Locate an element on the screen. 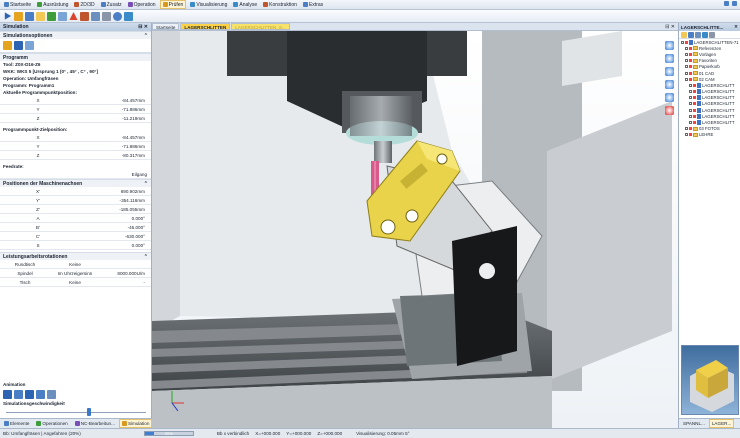  speed-slider-thumb is located at coordinates (89, 412).